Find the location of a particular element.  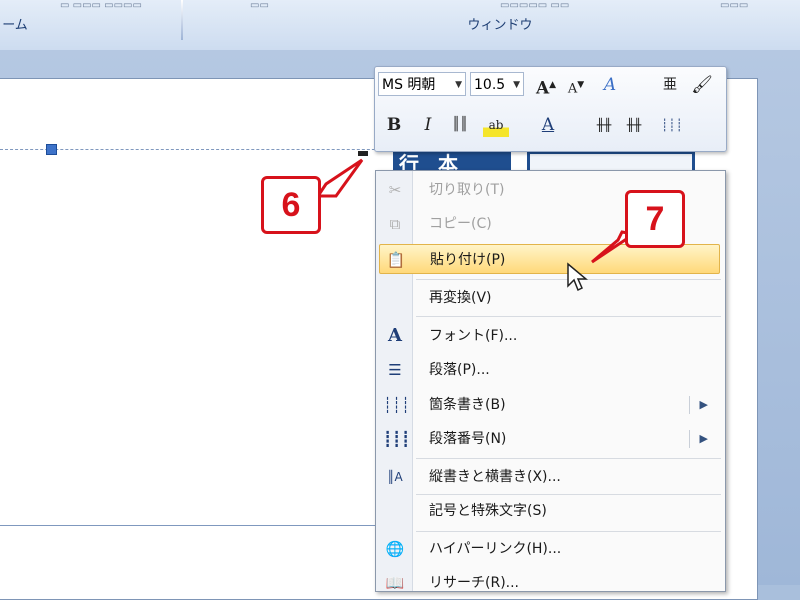

callout-pointers is located at coordinates (476, 211).